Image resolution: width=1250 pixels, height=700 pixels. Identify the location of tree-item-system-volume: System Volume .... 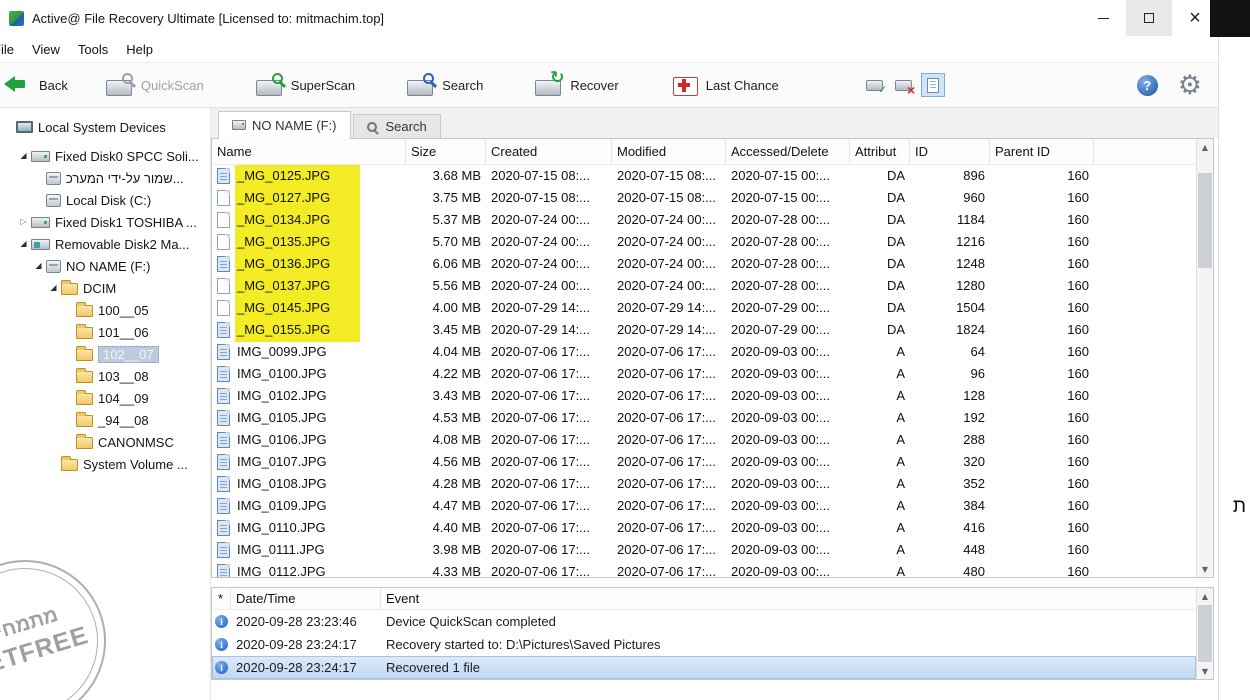
(105, 464).